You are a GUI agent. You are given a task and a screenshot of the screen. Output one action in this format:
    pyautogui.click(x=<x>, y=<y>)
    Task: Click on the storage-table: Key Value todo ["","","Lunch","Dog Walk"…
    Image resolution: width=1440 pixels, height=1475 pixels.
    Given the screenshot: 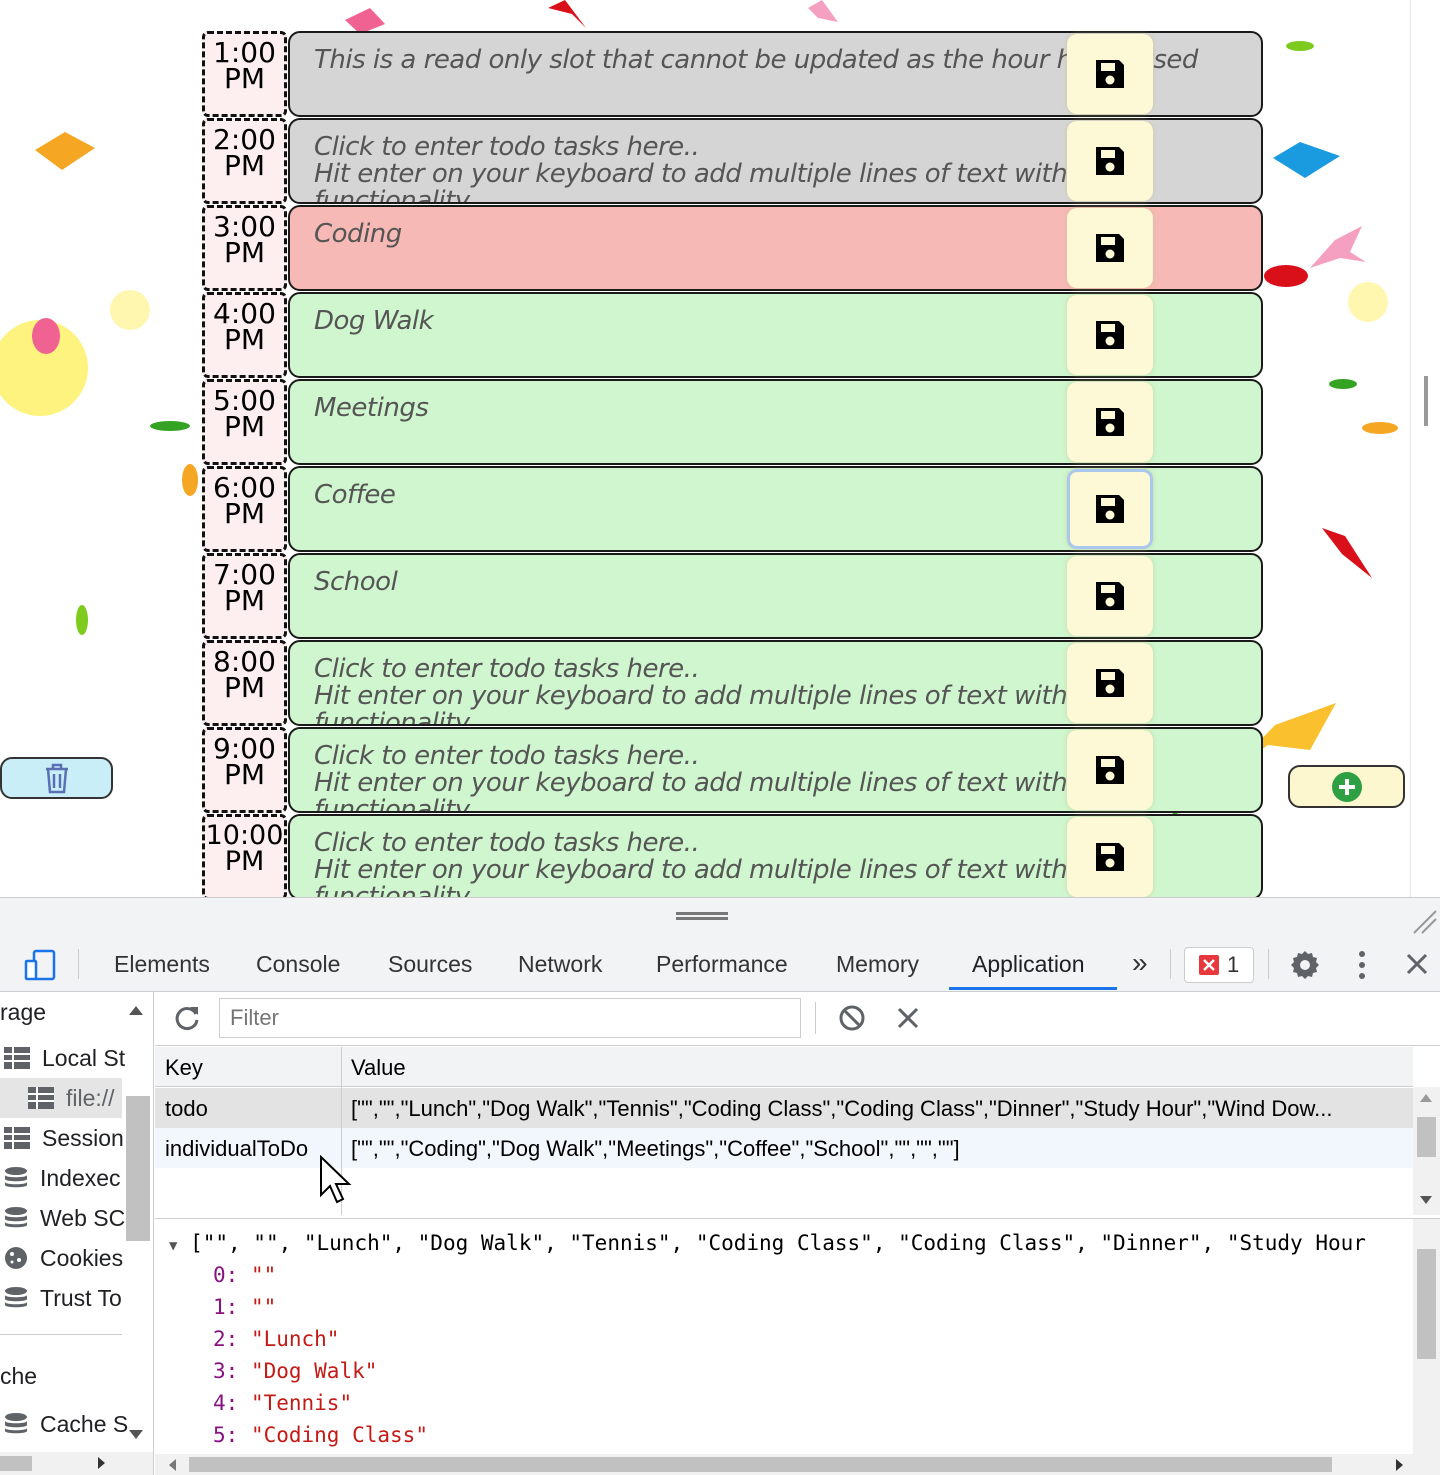 What is the action you would take?
    pyautogui.click(x=797, y=1131)
    